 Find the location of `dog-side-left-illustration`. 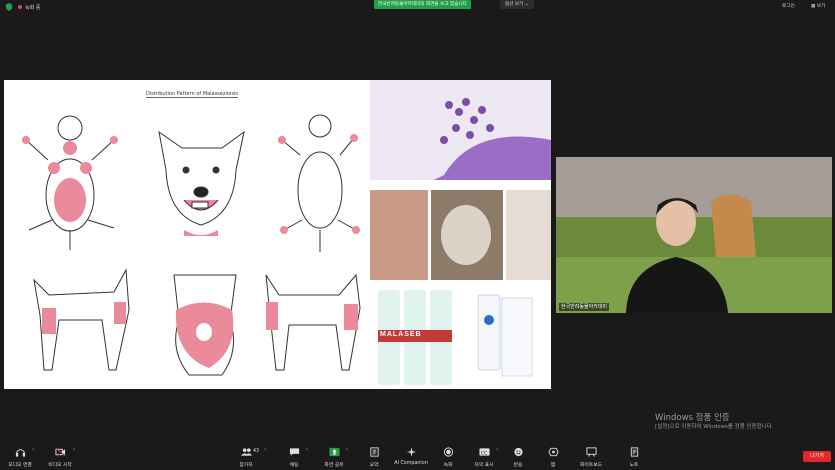

dog-side-left-illustration is located at coordinates (81, 319).